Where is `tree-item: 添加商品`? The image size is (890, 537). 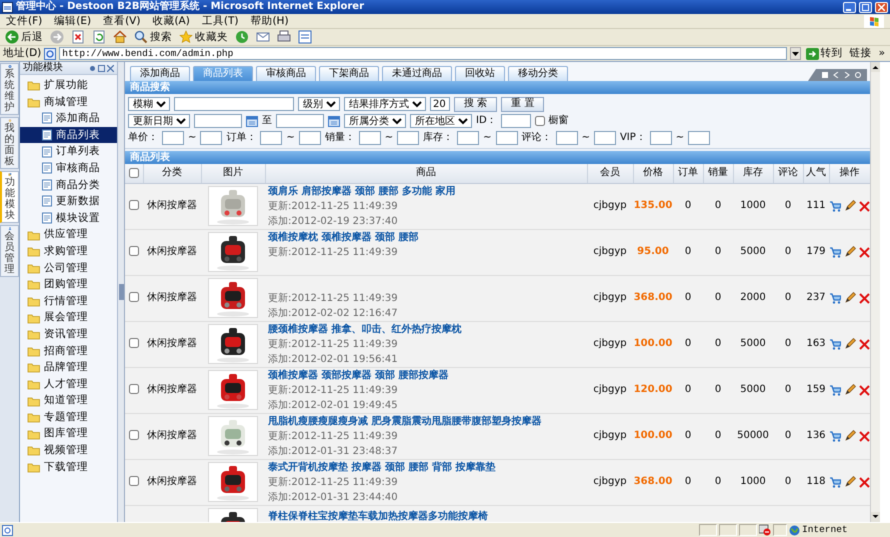 tree-item: 添加商品 is located at coordinates (68, 118).